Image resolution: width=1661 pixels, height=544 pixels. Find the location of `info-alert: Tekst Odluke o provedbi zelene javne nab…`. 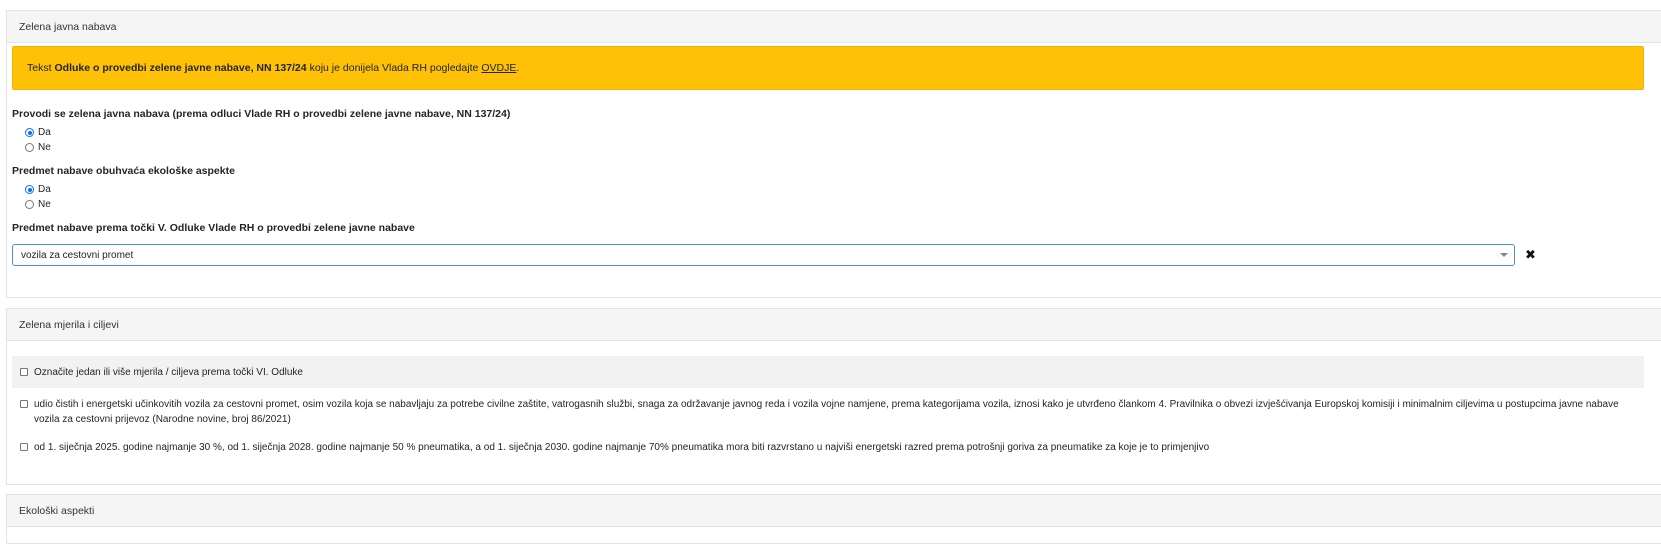

info-alert: Tekst Odluke o provedbi zelene javne nab… is located at coordinates (828, 68).